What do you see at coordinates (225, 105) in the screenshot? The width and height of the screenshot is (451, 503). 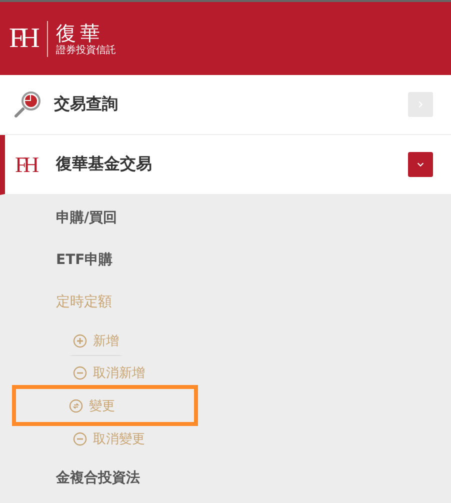 I see `menu-item: 交易查詢` at bounding box center [225, 105].